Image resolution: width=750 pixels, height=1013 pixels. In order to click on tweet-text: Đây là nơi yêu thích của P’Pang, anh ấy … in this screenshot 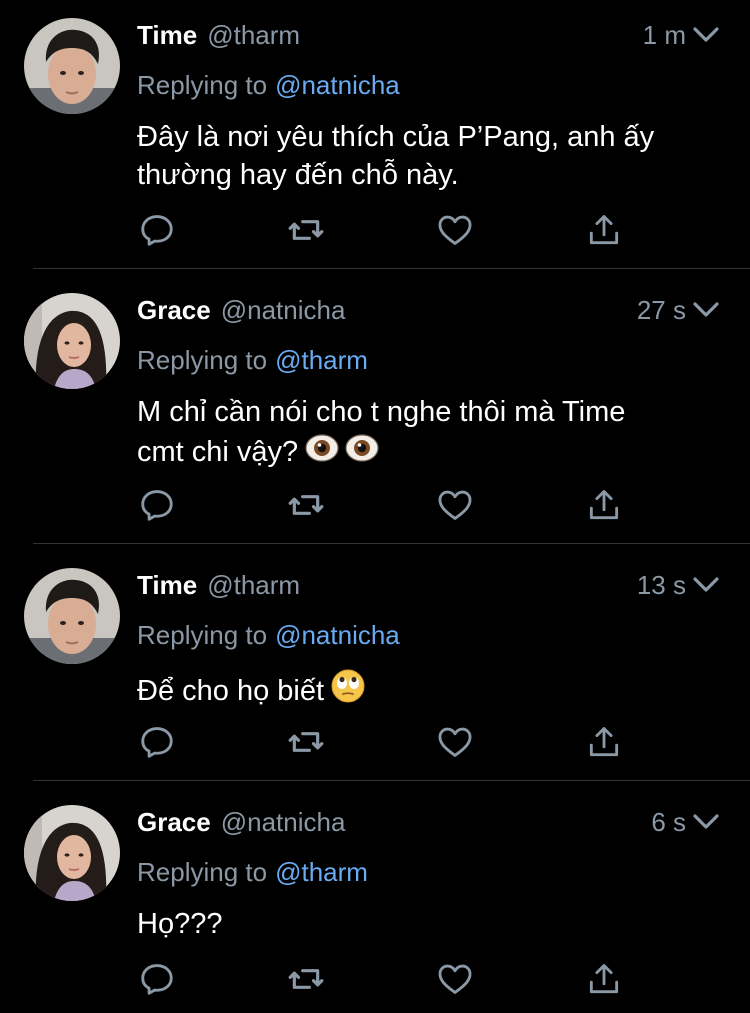, I will do `click(396, 156)`.